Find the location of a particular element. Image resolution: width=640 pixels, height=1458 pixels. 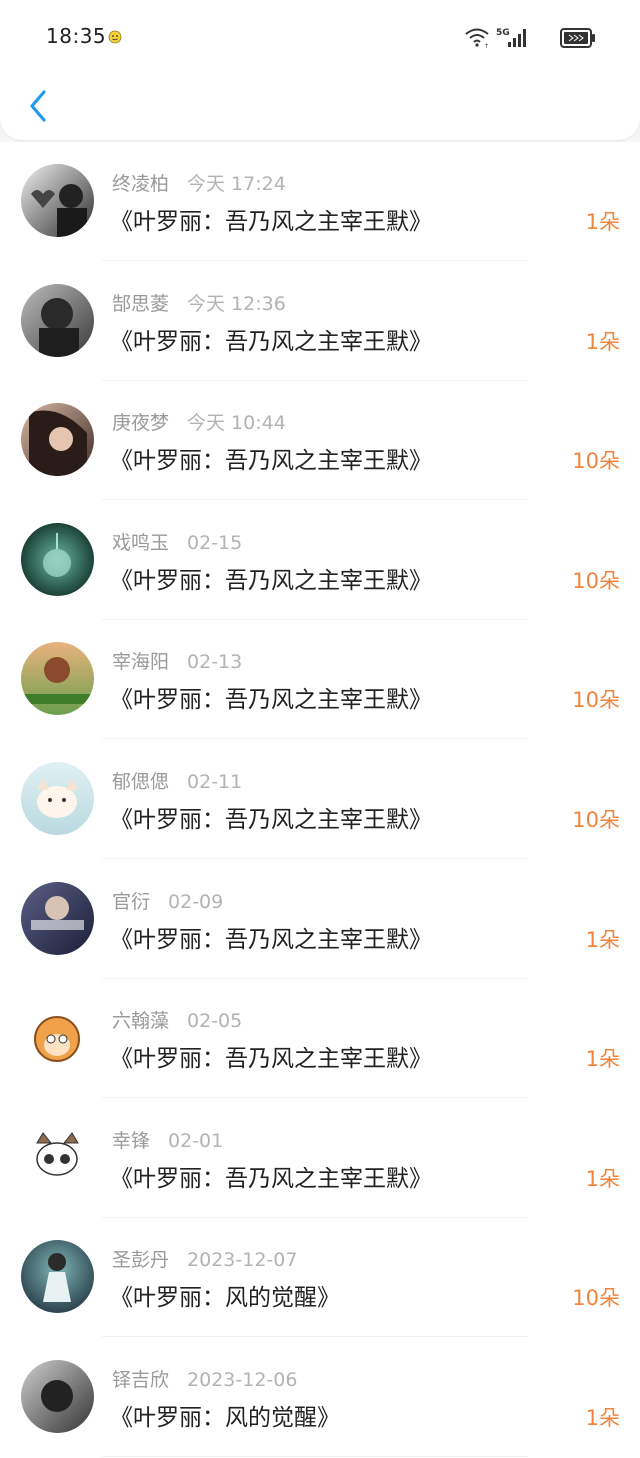

user-name: 铎吉欣 is located at coordinates (140, 1380).